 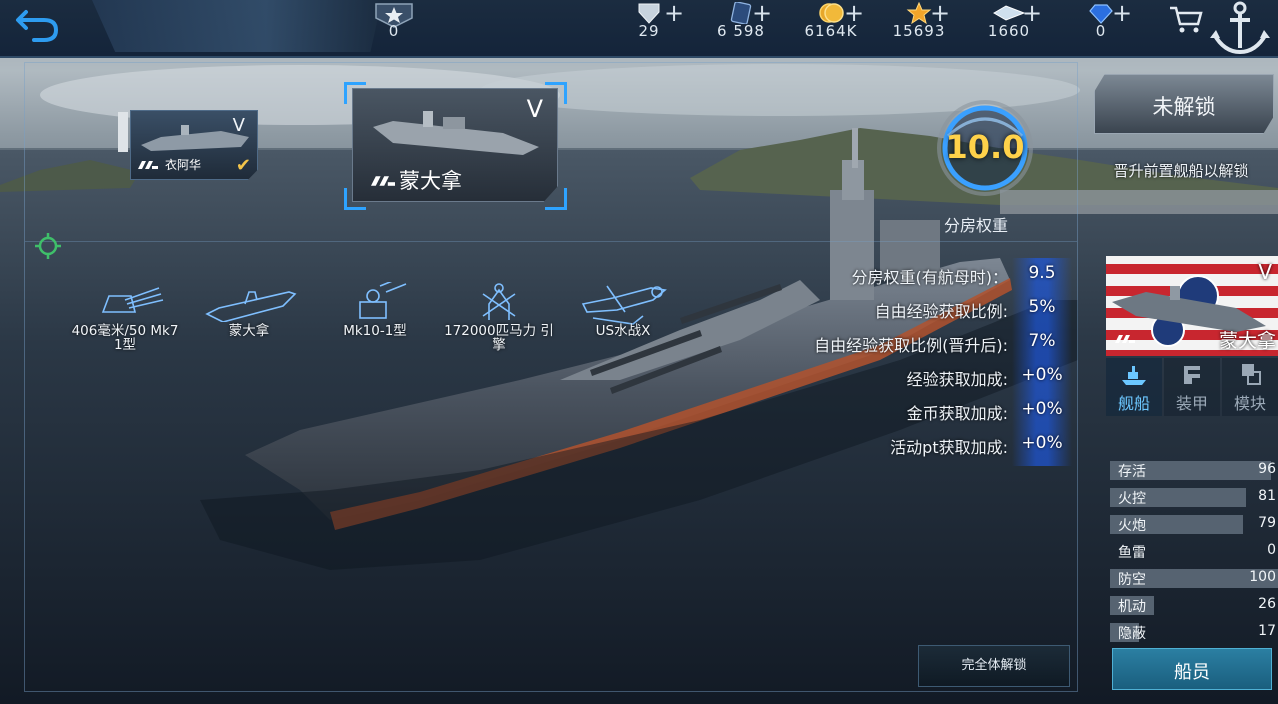 I want to click on unlock-hint: 晋升前置舰船以解锁, so click(x=1181, y=171).